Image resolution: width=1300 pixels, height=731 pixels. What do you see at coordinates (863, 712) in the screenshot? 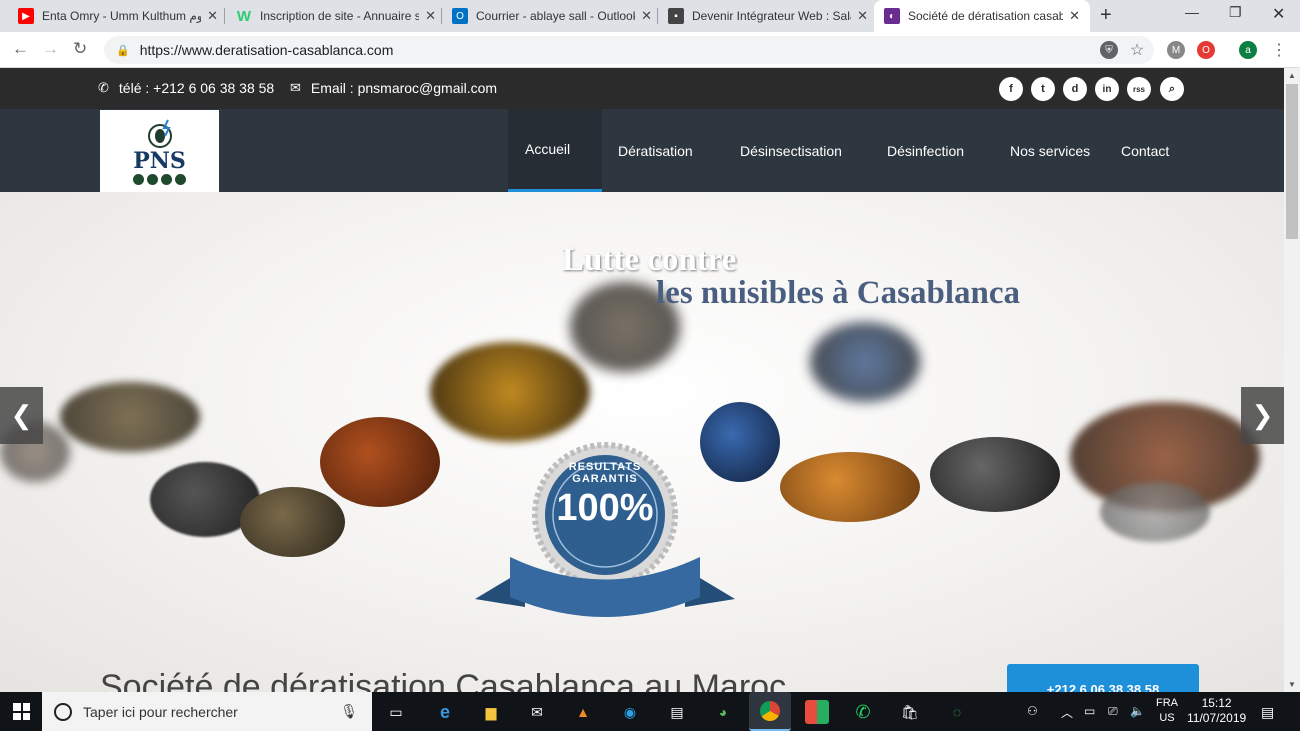
I see `whatsapp-icon: ✆` at bounding box center [863, 712].